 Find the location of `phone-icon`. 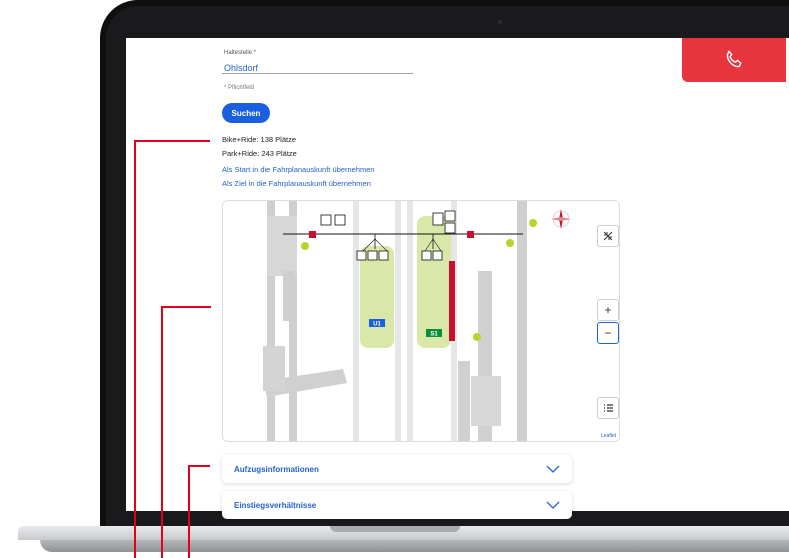

phone-icon is located at coordinates (734, 59).